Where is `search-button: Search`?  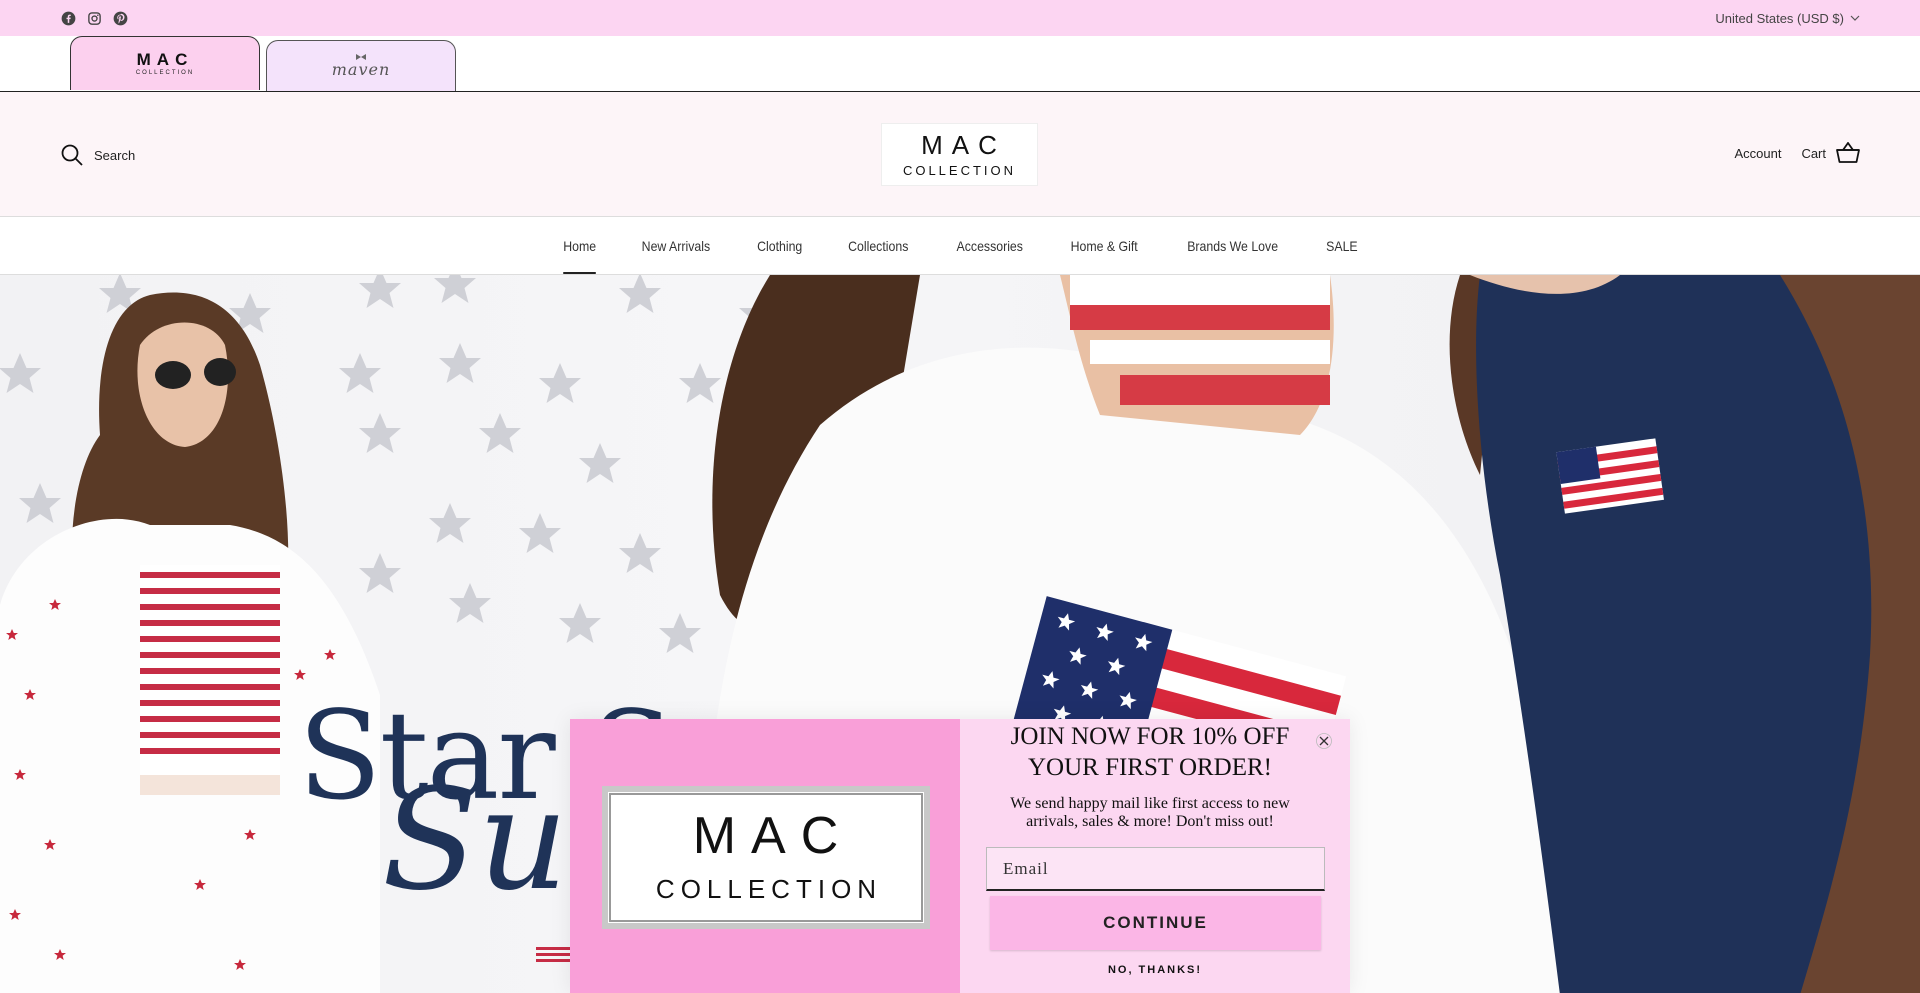 search-button: Search is located at coordinates (97, 155).